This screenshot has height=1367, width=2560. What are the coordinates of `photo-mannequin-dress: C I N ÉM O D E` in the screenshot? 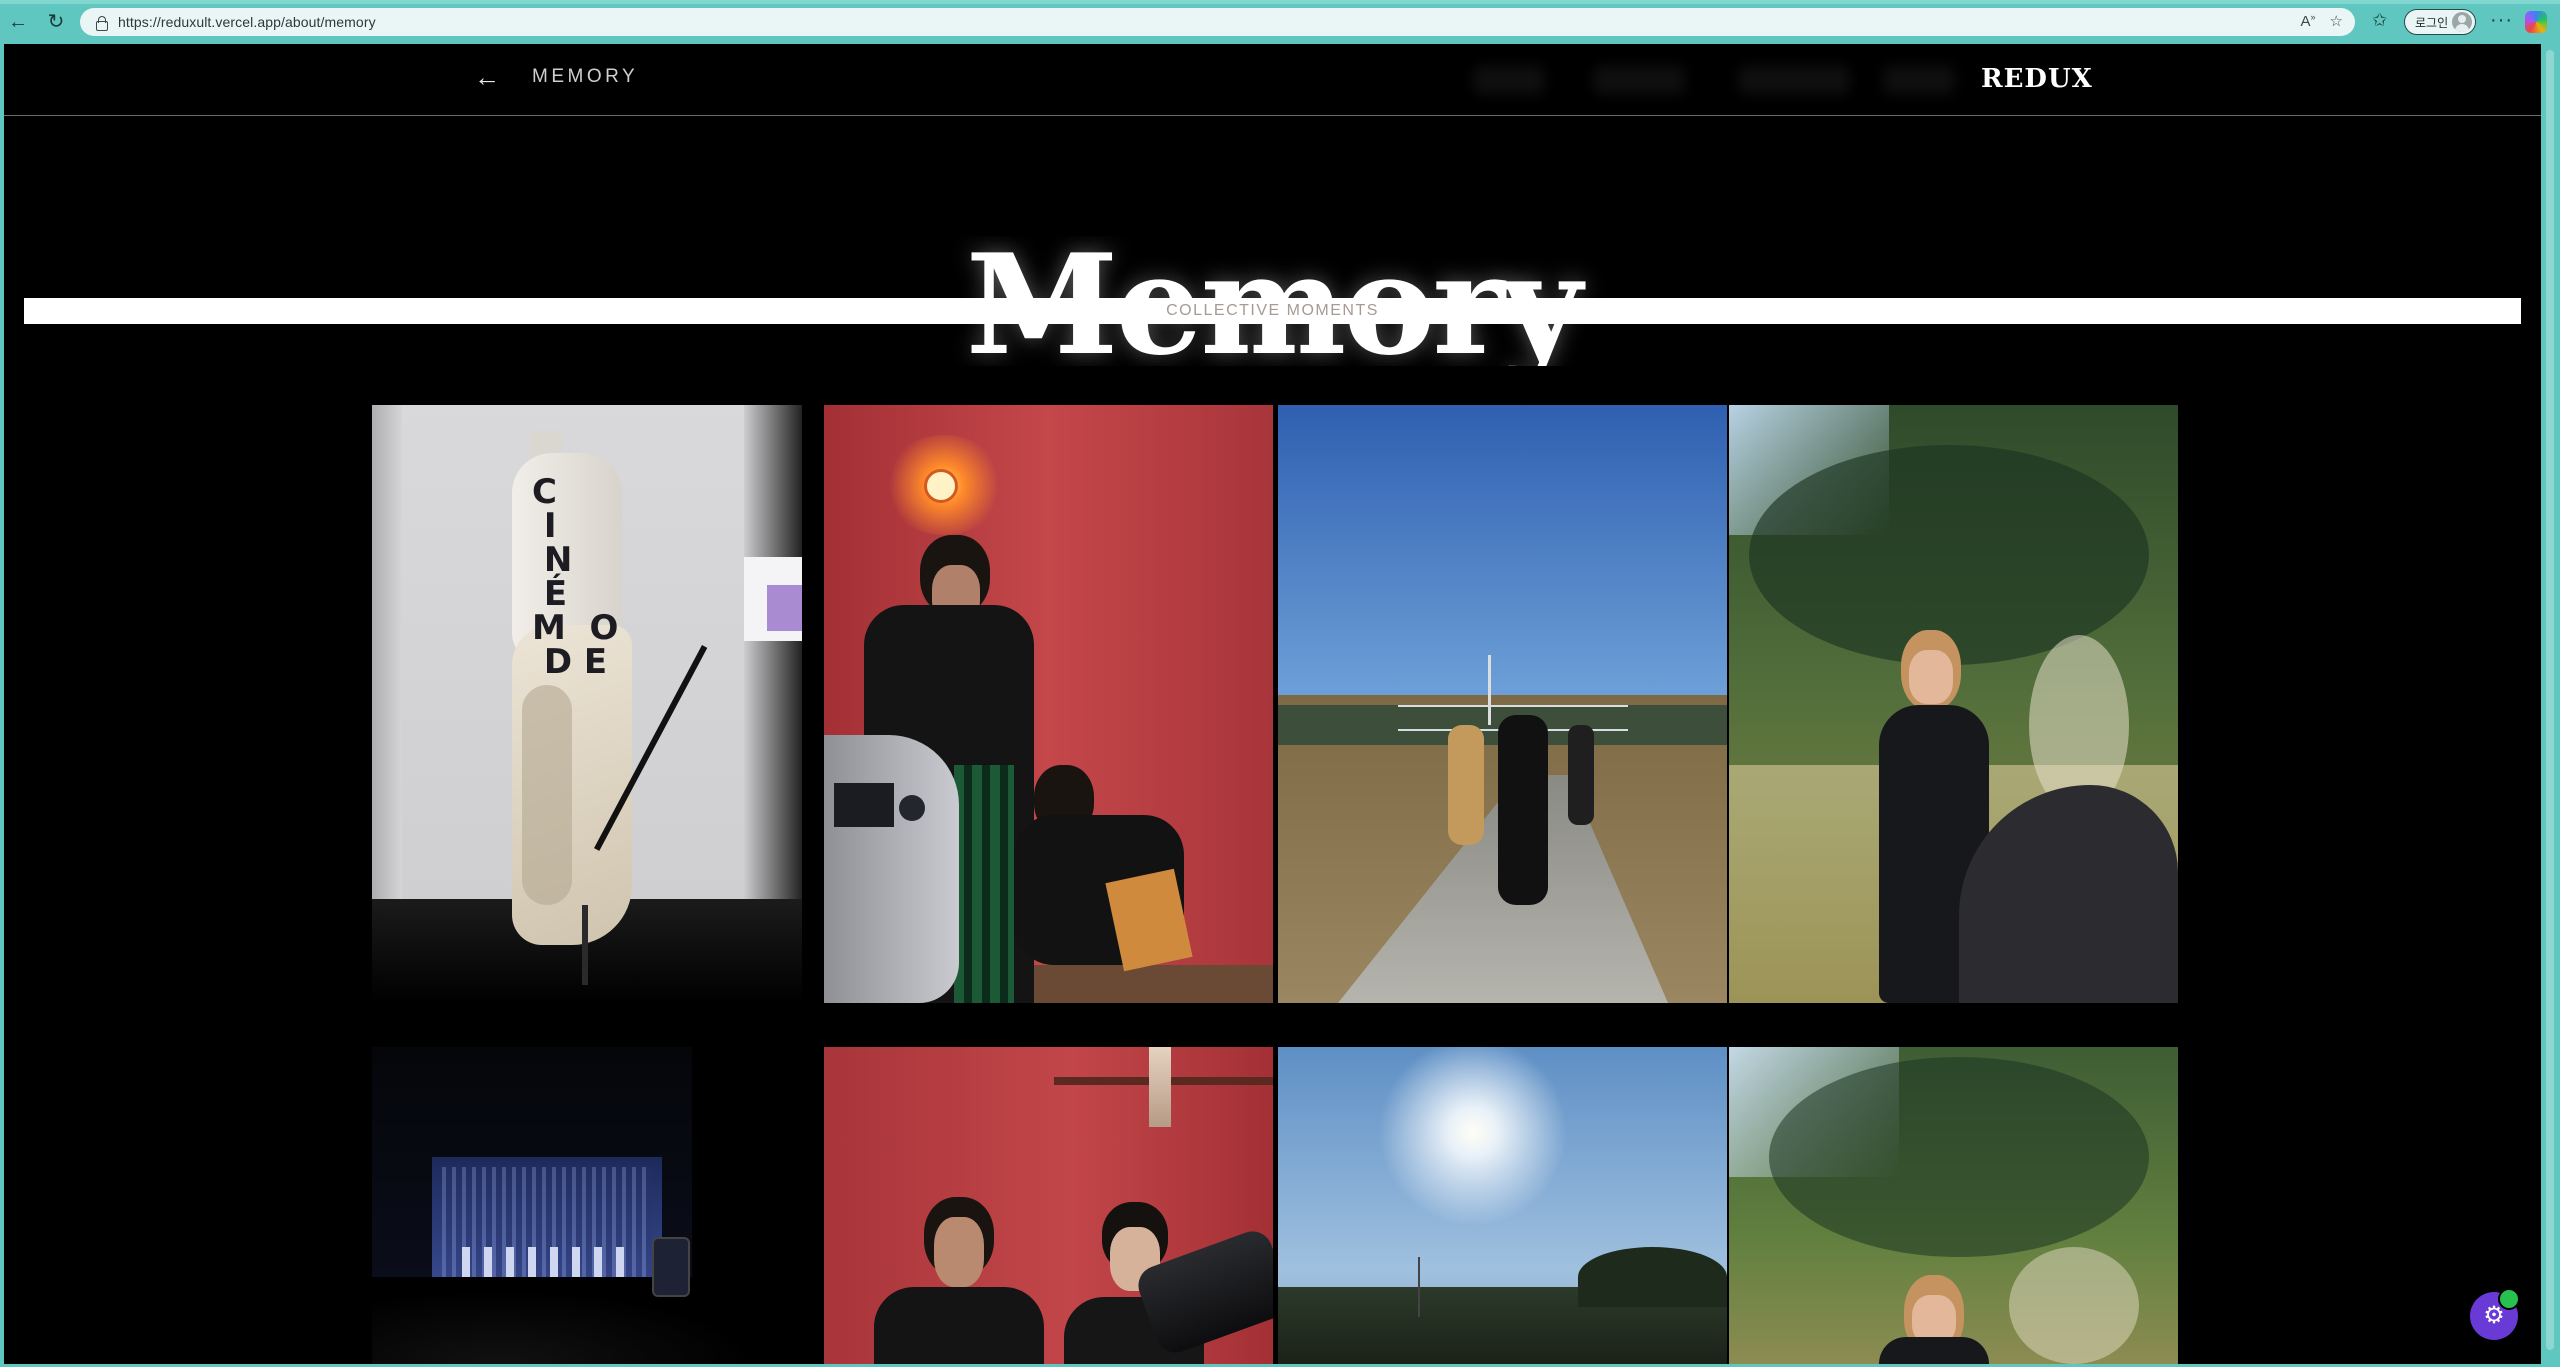 It's located at (587, 704).